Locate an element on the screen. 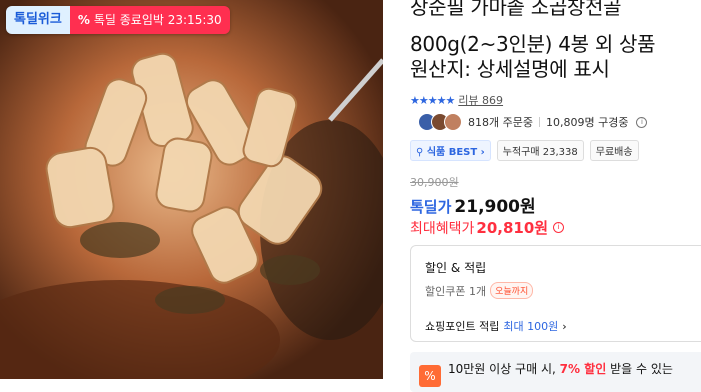  benefit-title: 할인 & 적립 is located at coordinates (456, 268).